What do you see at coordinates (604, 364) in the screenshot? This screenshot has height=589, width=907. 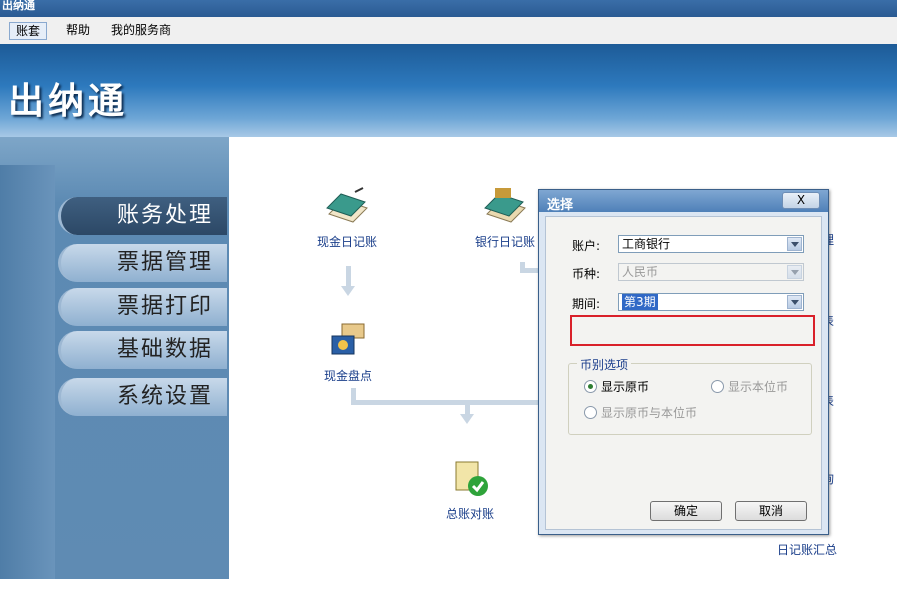 I see `group-title: 币别选项` at bounding box center [604, 364].